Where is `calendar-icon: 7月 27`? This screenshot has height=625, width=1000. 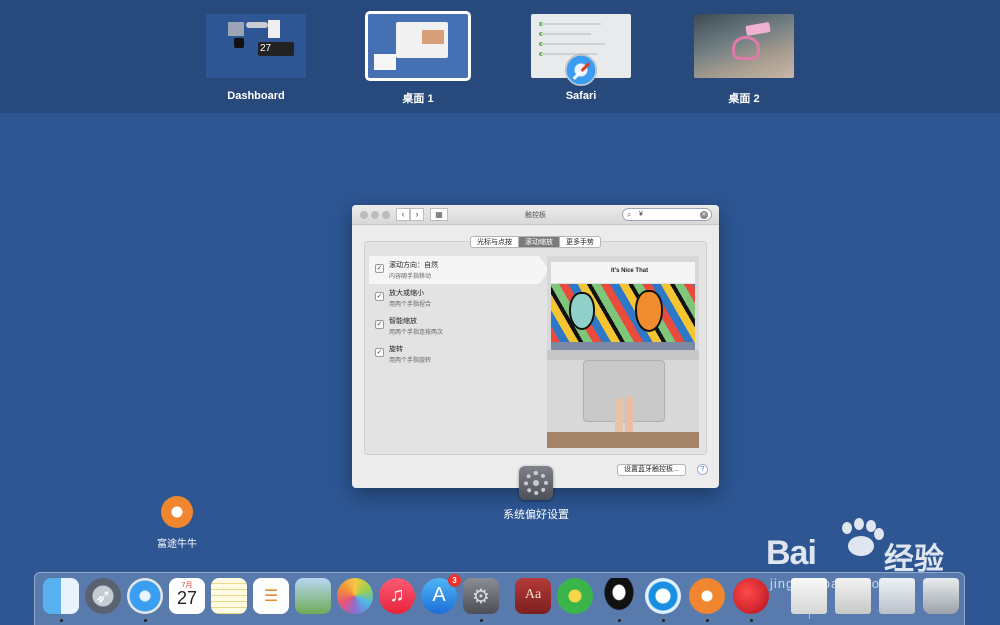
calendar-icon: 7月 27 is located at coordinates (187, 596).